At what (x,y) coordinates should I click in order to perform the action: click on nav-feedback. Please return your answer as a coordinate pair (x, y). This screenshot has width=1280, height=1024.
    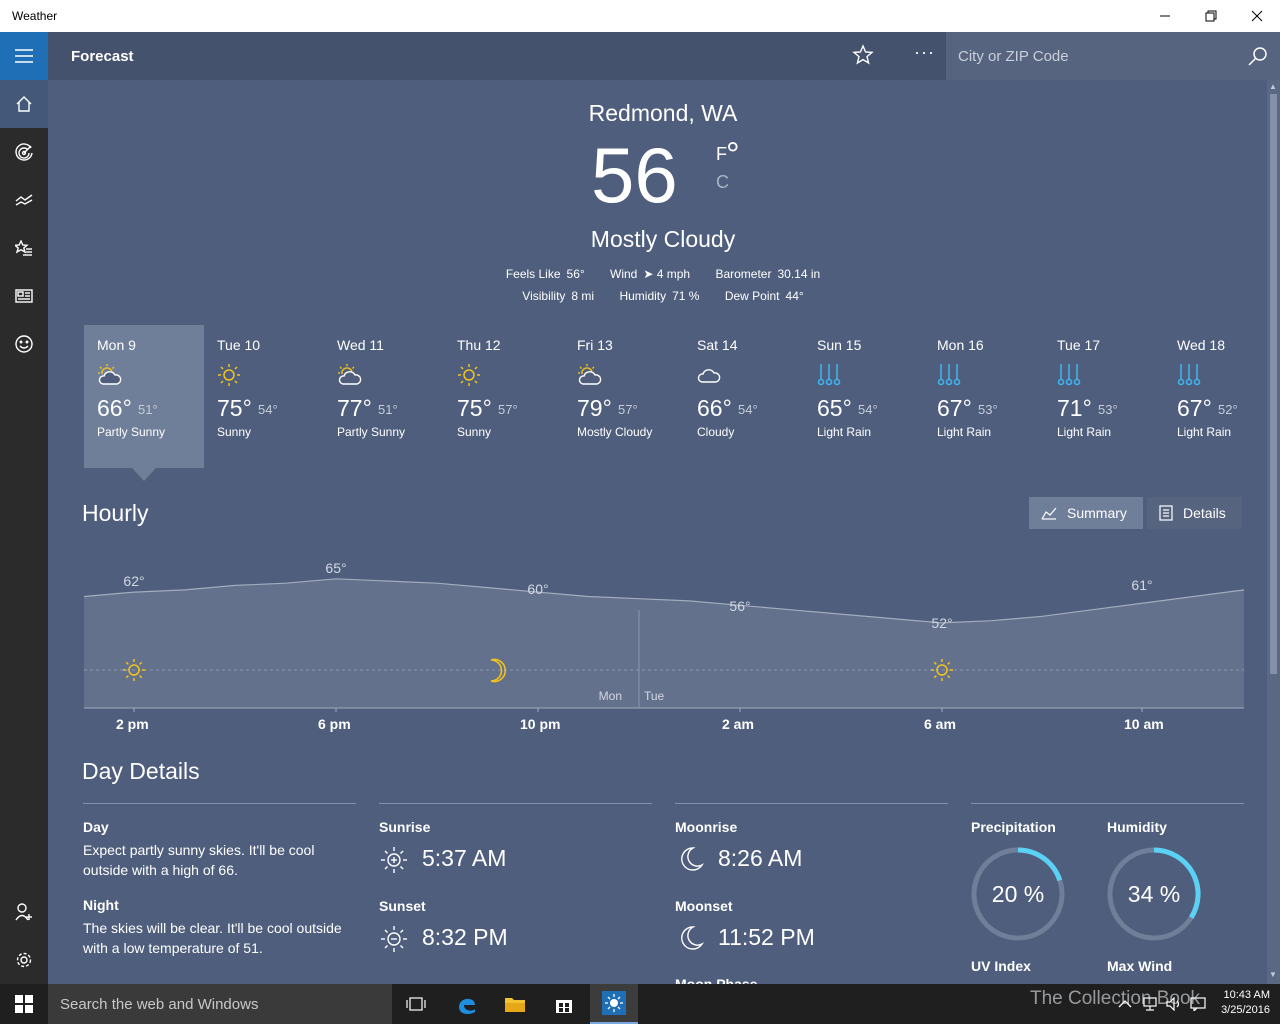
    Looking at the image, I should click on (24, 344).